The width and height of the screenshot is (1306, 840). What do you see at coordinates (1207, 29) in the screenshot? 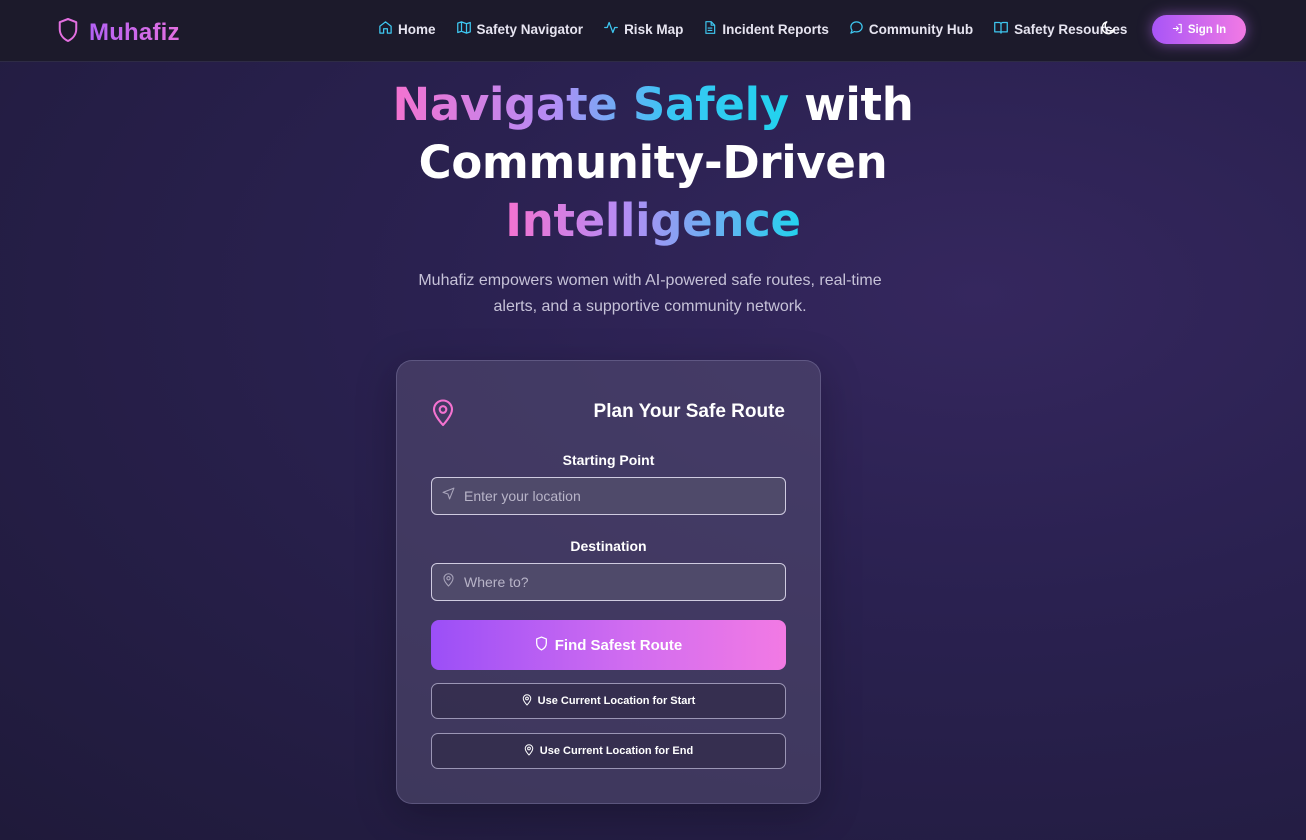
I see `sign-in-label: Sign In` at bounding box center [1207, 29].